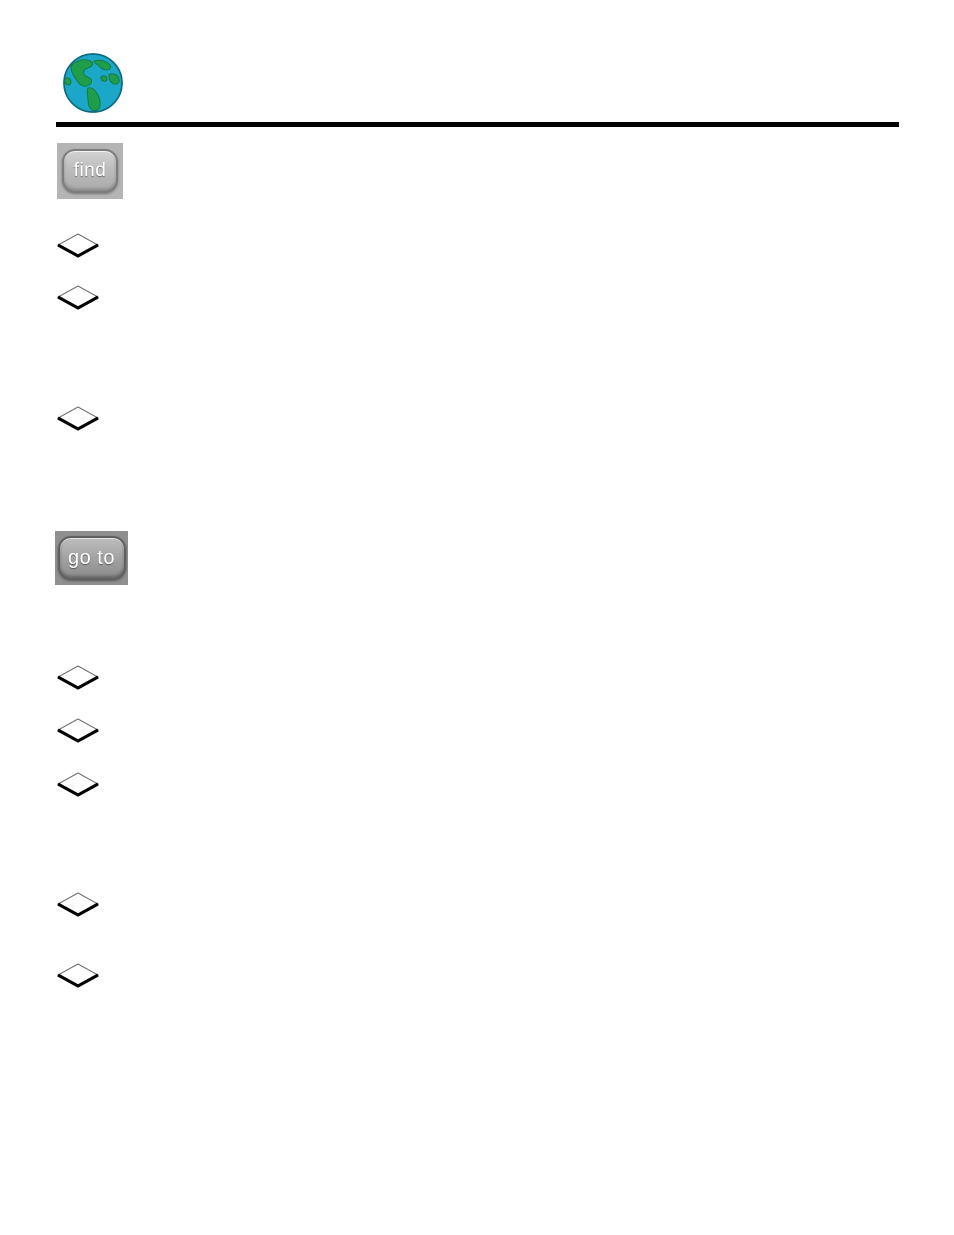  I want to click on go-to-button: go to, so click(91, 558).